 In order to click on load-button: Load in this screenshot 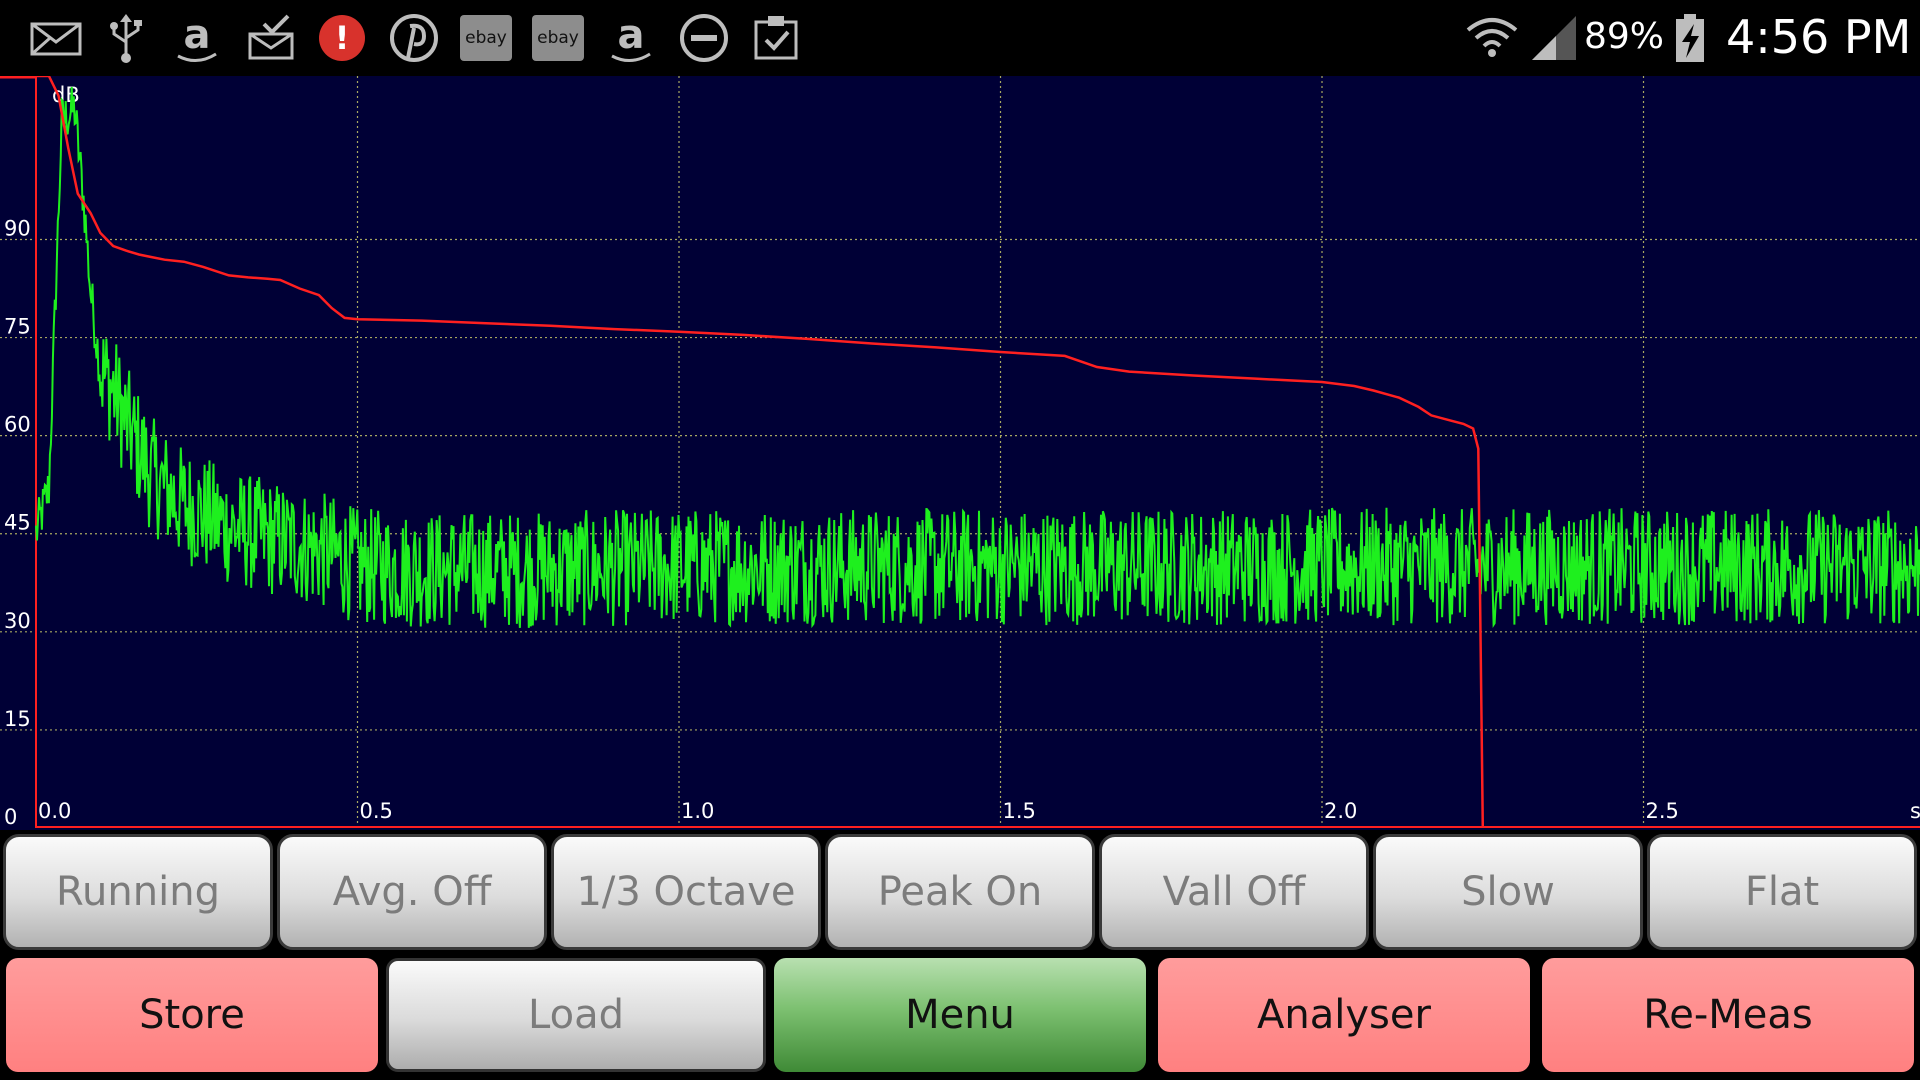, I will do `click(576, 1015)`.